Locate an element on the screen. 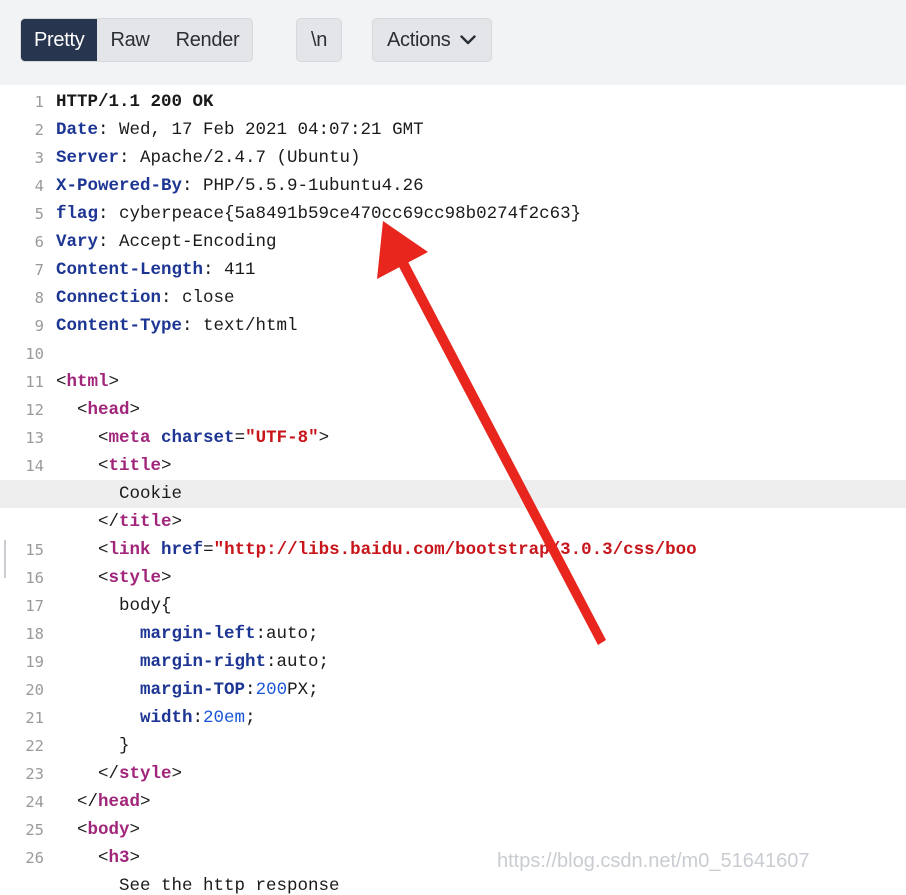 The height and width of the screenshot is (895, 906). red-arrow-annotation is located at coordinates (491, 433).